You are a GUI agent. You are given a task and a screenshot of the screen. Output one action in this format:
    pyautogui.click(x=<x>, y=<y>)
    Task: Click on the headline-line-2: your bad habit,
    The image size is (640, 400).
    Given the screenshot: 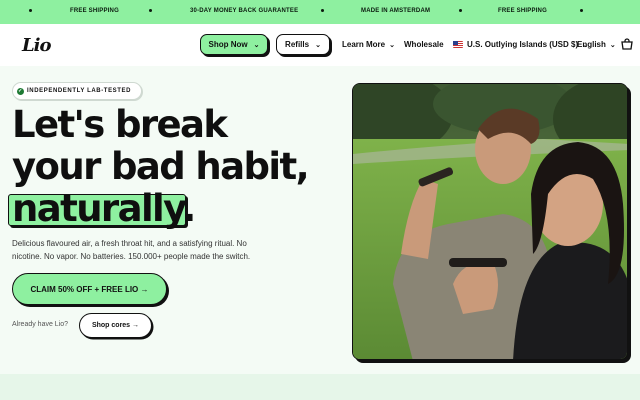 What is the action you would take?
    pyautogui.click(x=161, y=166)
    